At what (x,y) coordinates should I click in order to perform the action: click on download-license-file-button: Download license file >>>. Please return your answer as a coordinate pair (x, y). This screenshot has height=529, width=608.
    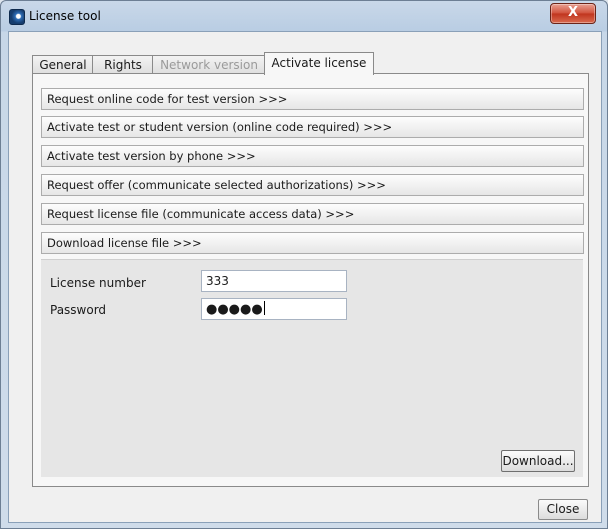
    Looking at the image, I should click on (312, 243).